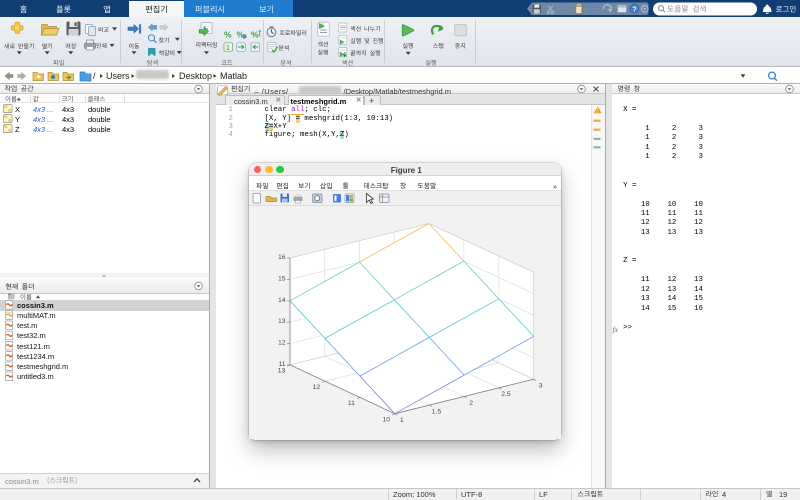 Image resolution: width=800 pixels, height=500 pixels. Describe the element at coordinates (228, 48) in the screenshot. I see `svg-text: 1` at that location.